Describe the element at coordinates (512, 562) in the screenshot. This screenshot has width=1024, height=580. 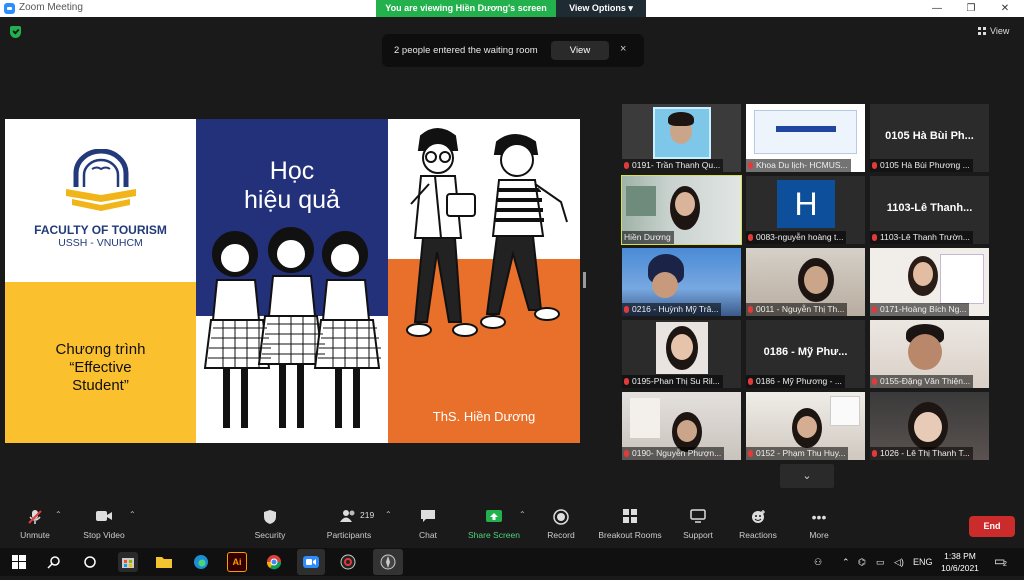
I see `windows-taskbar: Ai ⚇ ⌃ ⌬ ▭ ◁) ENG 1:38 PM 10/6/2021 ▭ 2` at that location.